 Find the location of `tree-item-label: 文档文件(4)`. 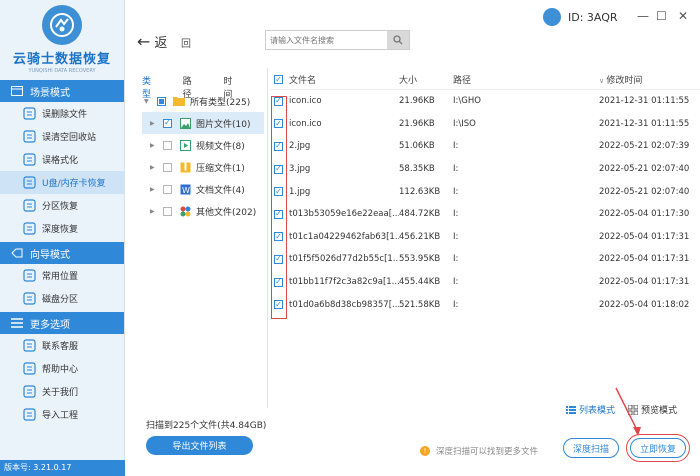

tree-item-label: 文档文件(4) is located at coordinates (220, 190).